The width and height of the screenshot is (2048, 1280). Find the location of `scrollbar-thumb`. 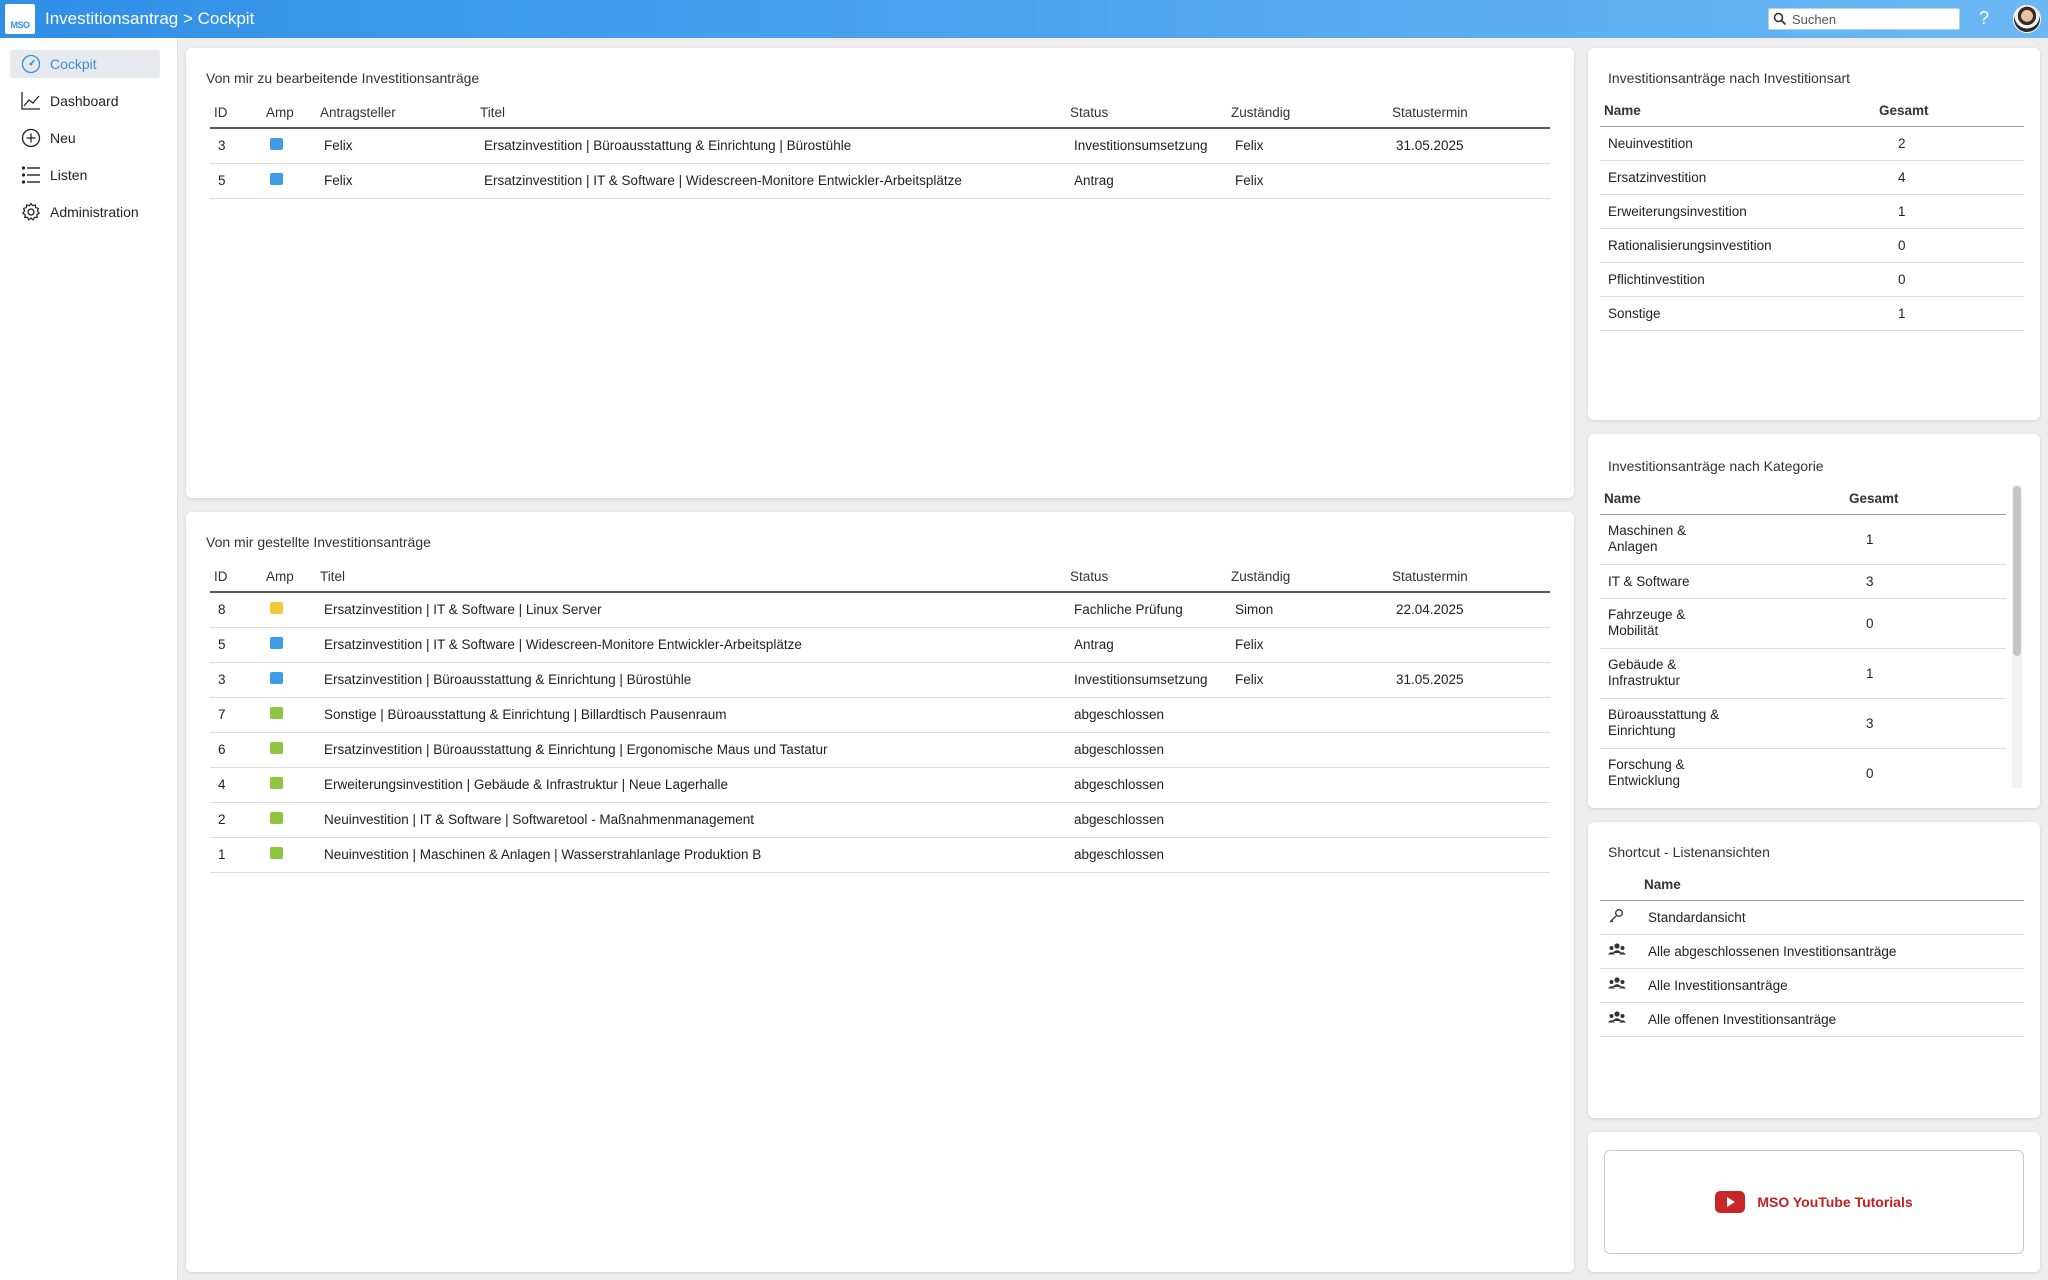

scrollbar-thumb is located at coordinates (2017, 571).